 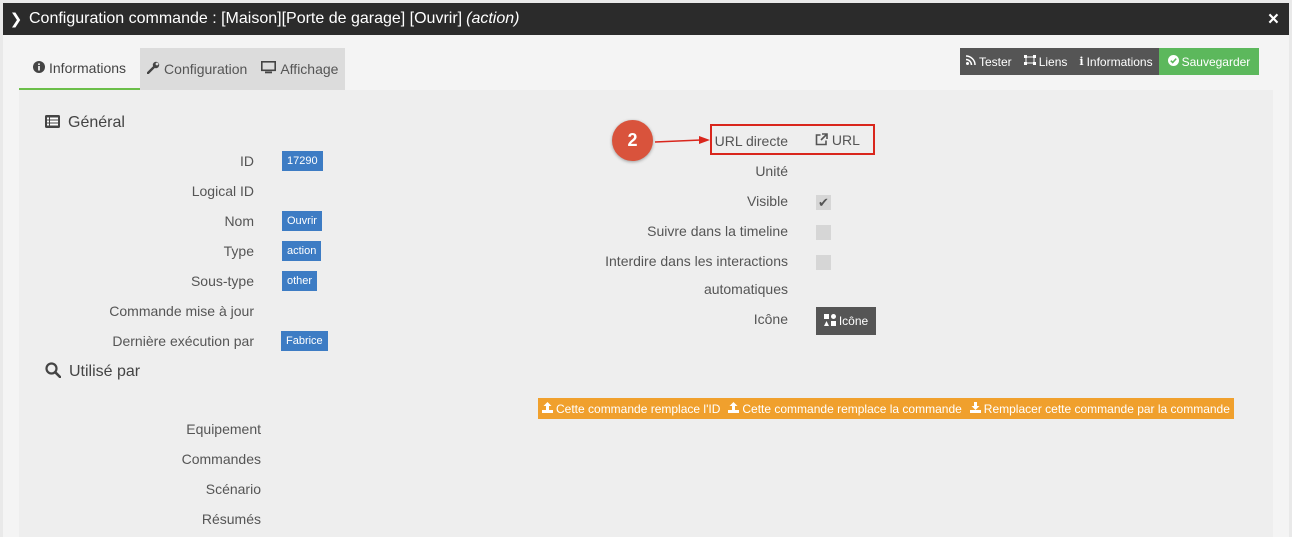 I want to click on close-icon: ×, so click(x=1273, y=20).